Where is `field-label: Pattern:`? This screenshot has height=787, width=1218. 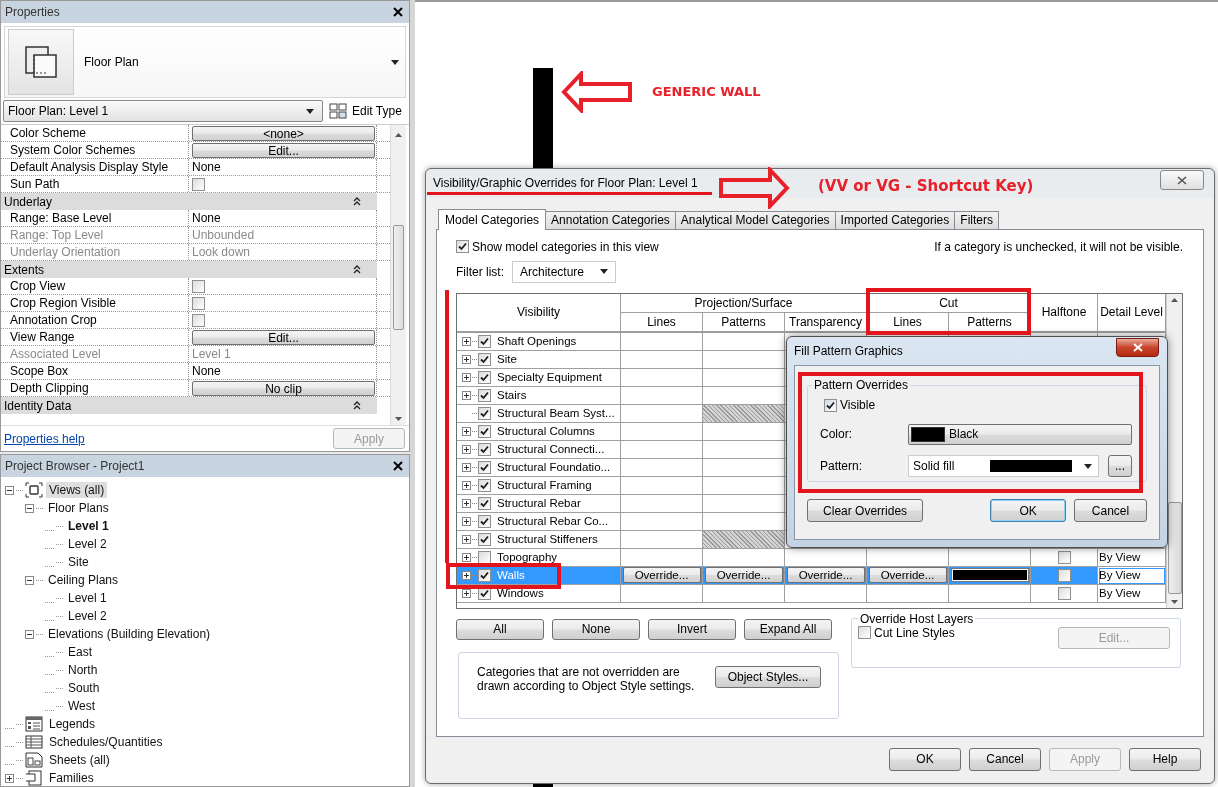 field-label: Pattern: is located at coordinates (842, 466).